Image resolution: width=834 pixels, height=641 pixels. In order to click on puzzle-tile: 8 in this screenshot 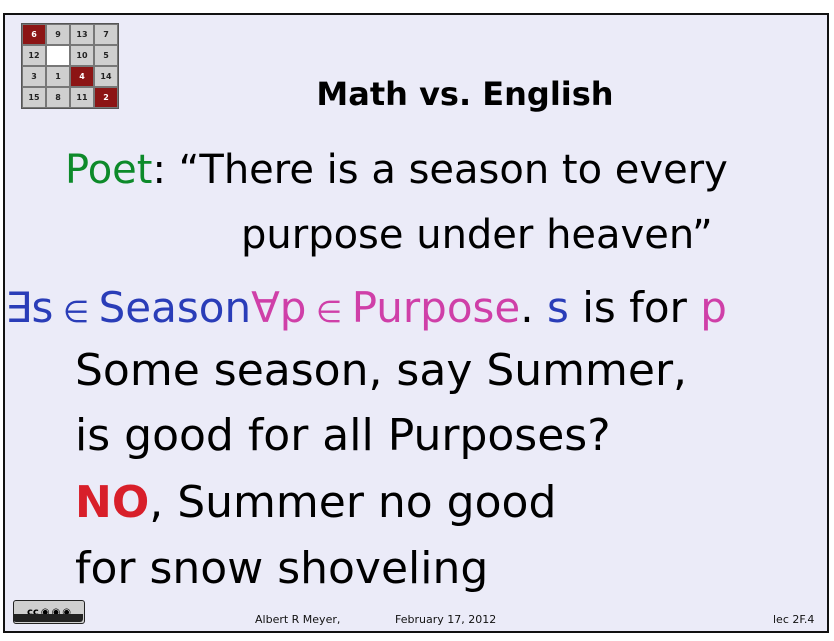, I will do `click(58, 97)`.